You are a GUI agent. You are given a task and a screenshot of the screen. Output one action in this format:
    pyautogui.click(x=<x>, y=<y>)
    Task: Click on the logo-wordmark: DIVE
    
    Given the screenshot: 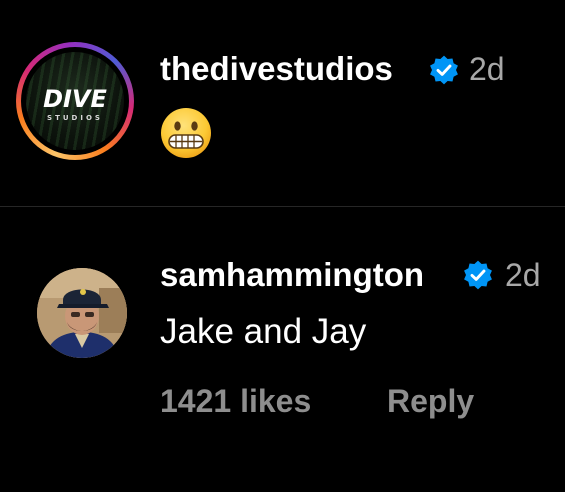 What is the action you would take?
    pyautogui.click(x=75, y=99)
    